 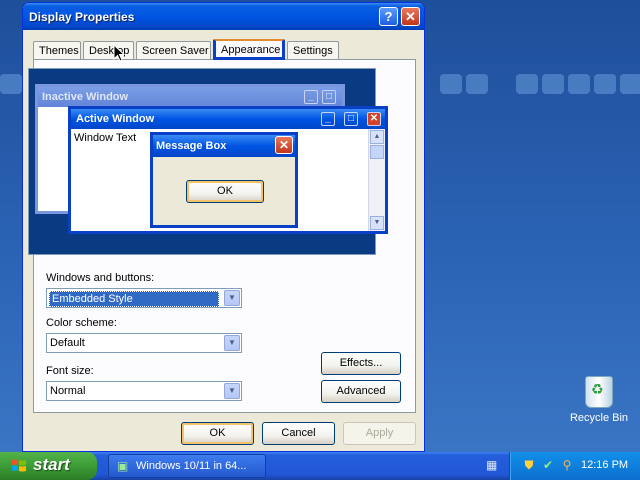 I want to click on windows-buttons-value: Embedded Style, so click(x=134, y=299).